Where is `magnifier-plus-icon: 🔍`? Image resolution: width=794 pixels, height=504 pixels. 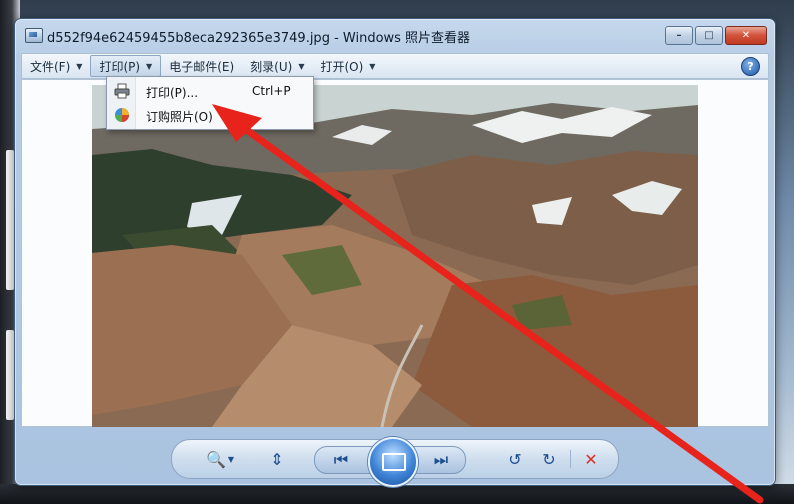
magnifier-plus-icon: 🔍 is located at coordinates (215, 459).